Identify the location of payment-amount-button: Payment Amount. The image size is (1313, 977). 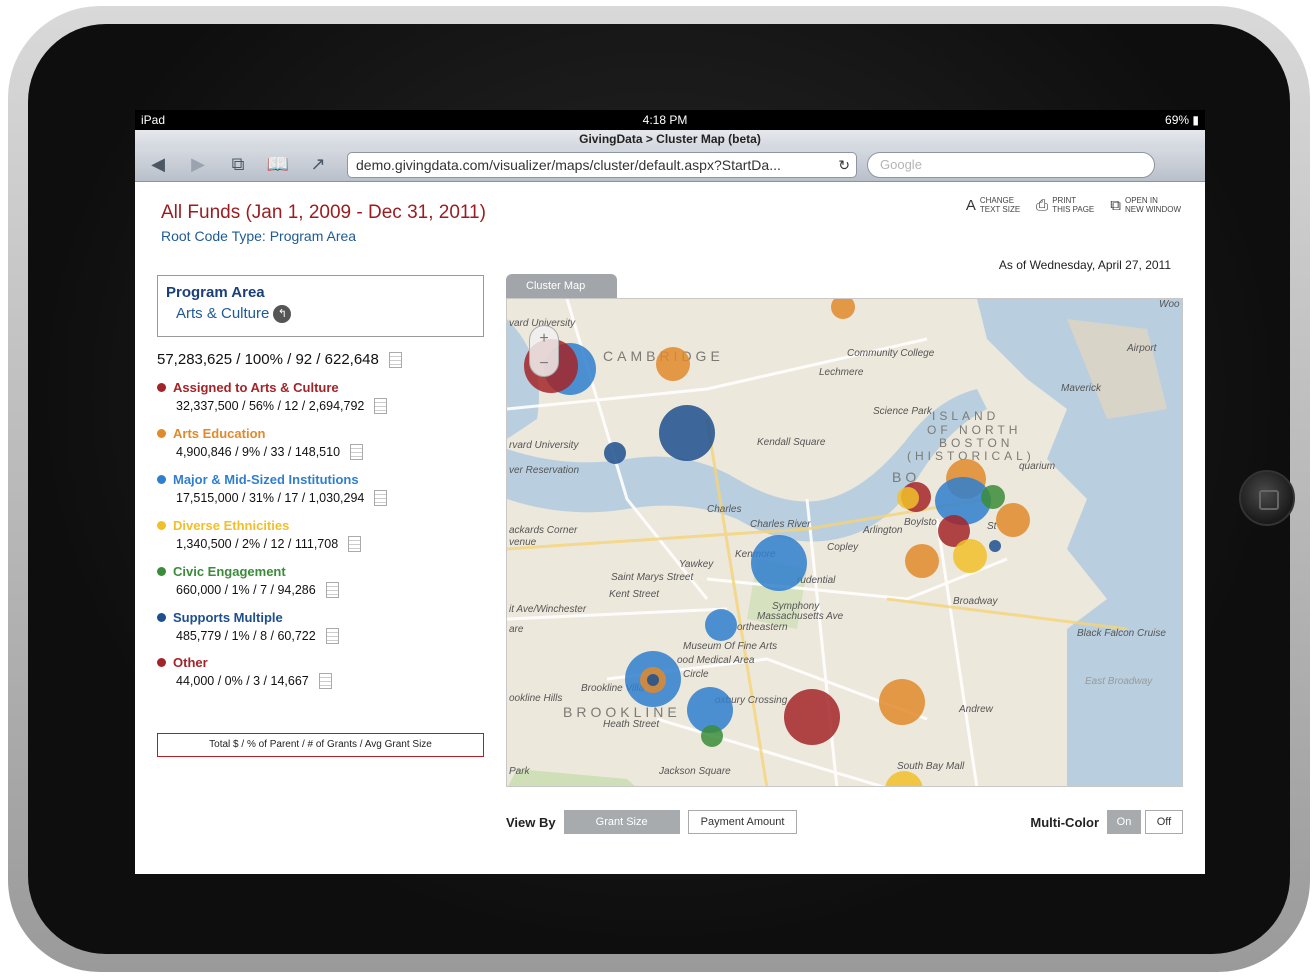
(742, 822).